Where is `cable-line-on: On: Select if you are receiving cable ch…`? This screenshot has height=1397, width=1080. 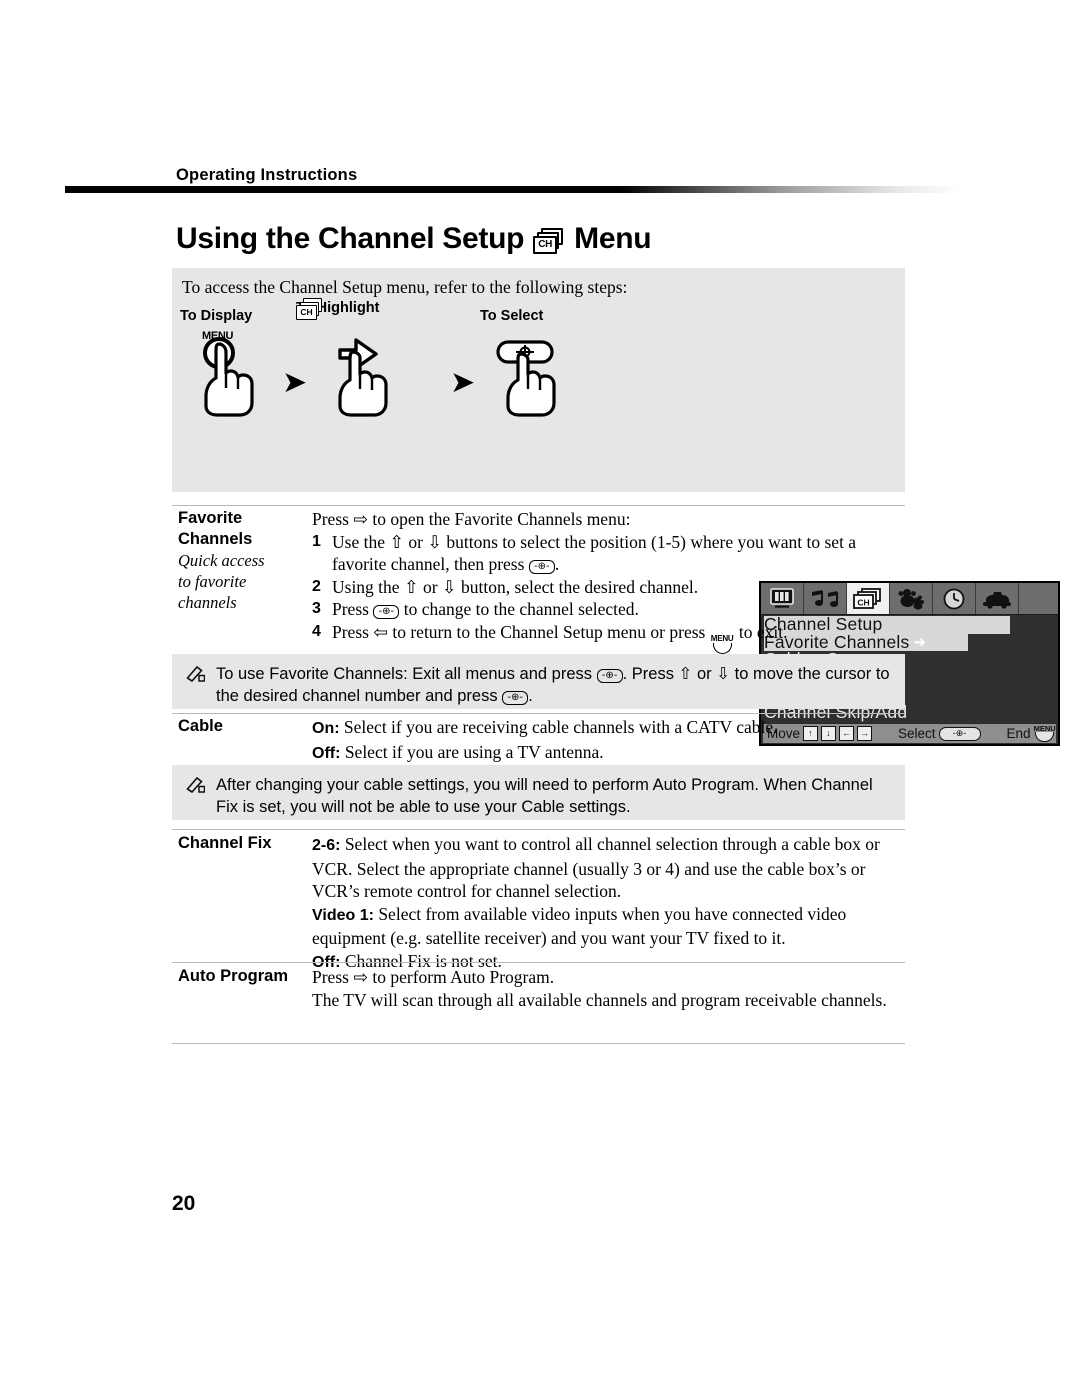
cable-line-on: On: Select if you are receiving cable ch… is located at coordinates (608, 728).